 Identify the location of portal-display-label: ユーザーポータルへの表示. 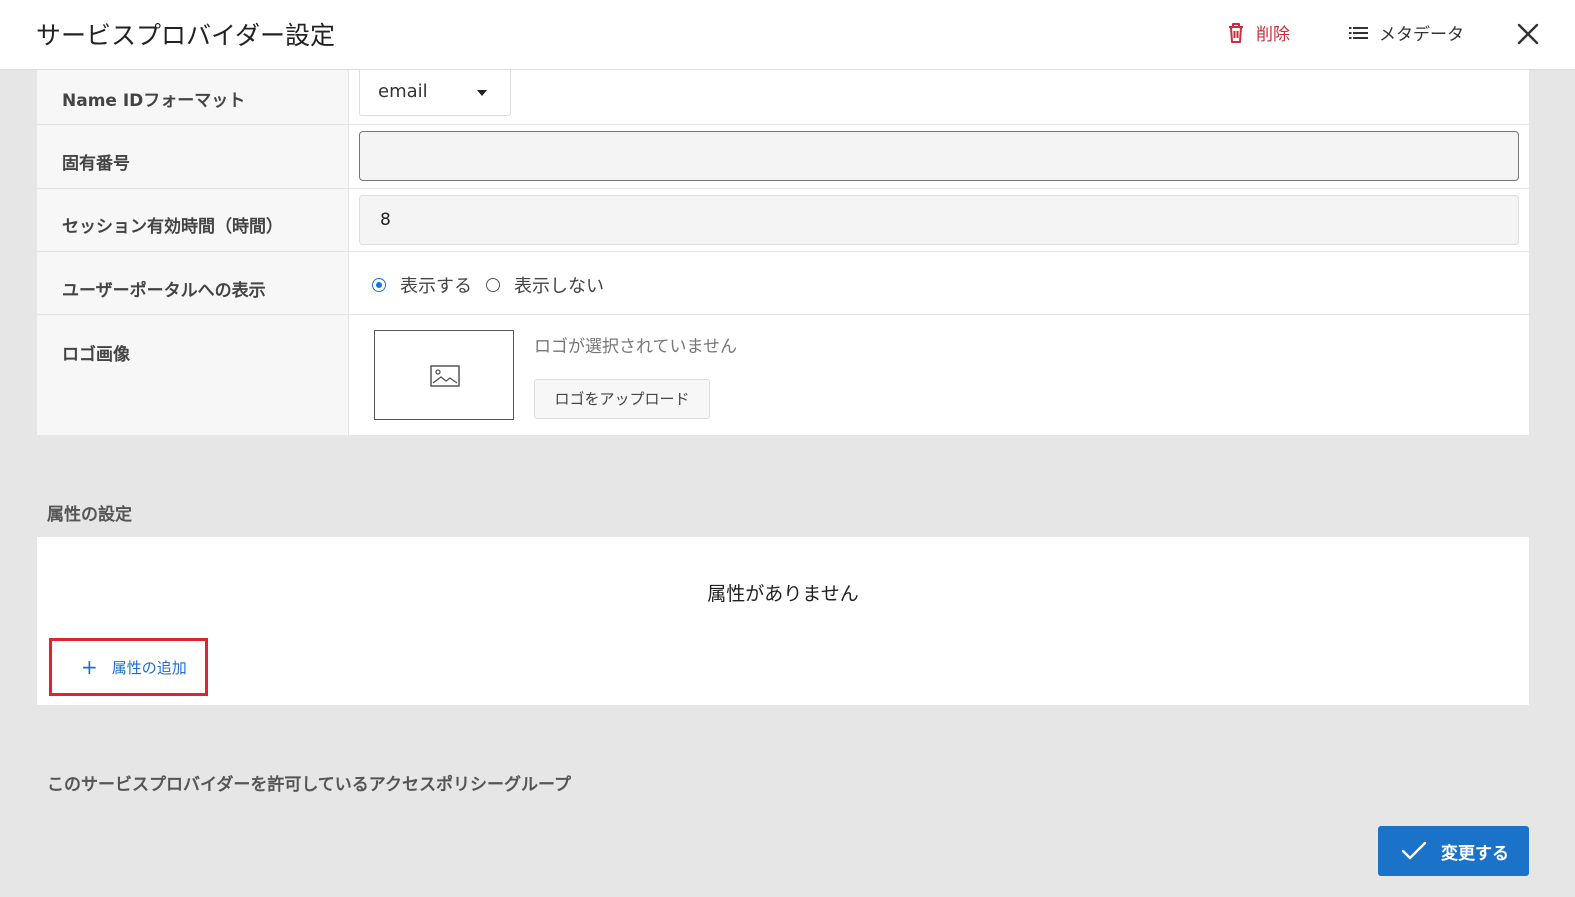
(164, 291).